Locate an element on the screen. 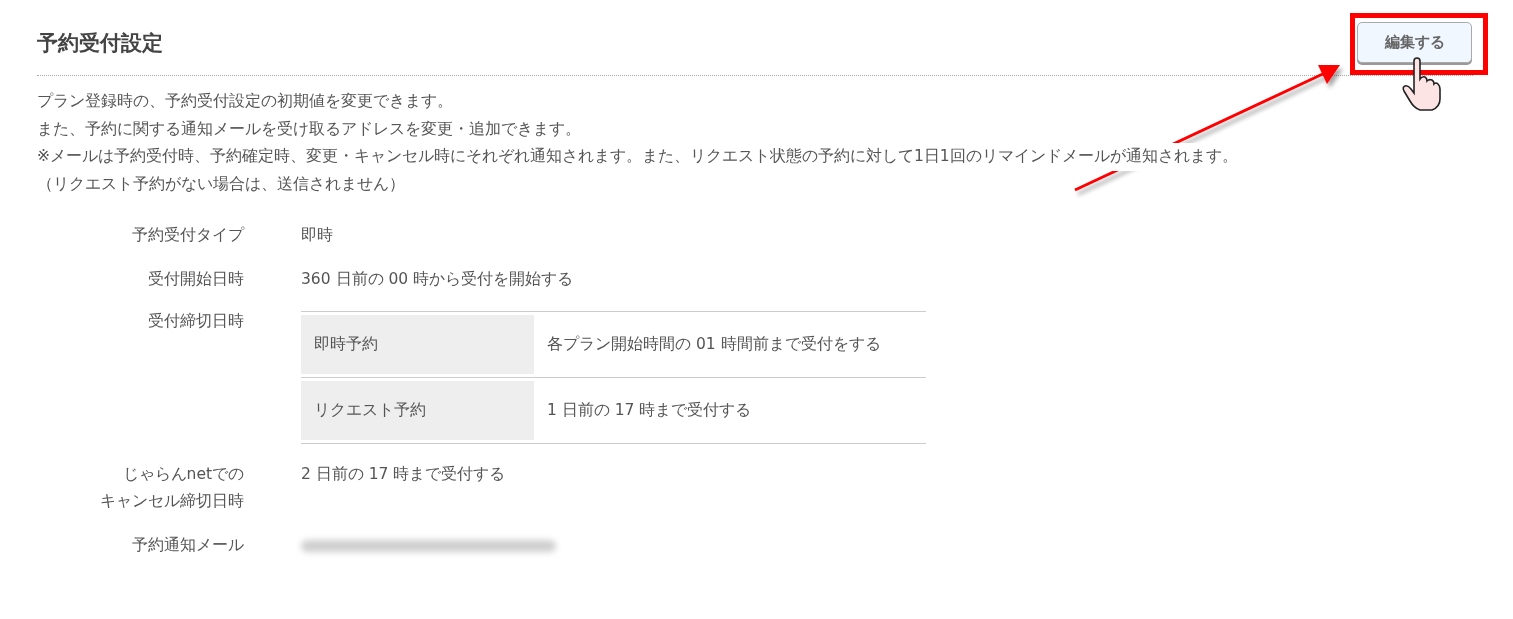 Image resolution: width=1513 pixels, height=619 pixels. field-label: じゃらんnetでの is located at coordinates (182, 474).